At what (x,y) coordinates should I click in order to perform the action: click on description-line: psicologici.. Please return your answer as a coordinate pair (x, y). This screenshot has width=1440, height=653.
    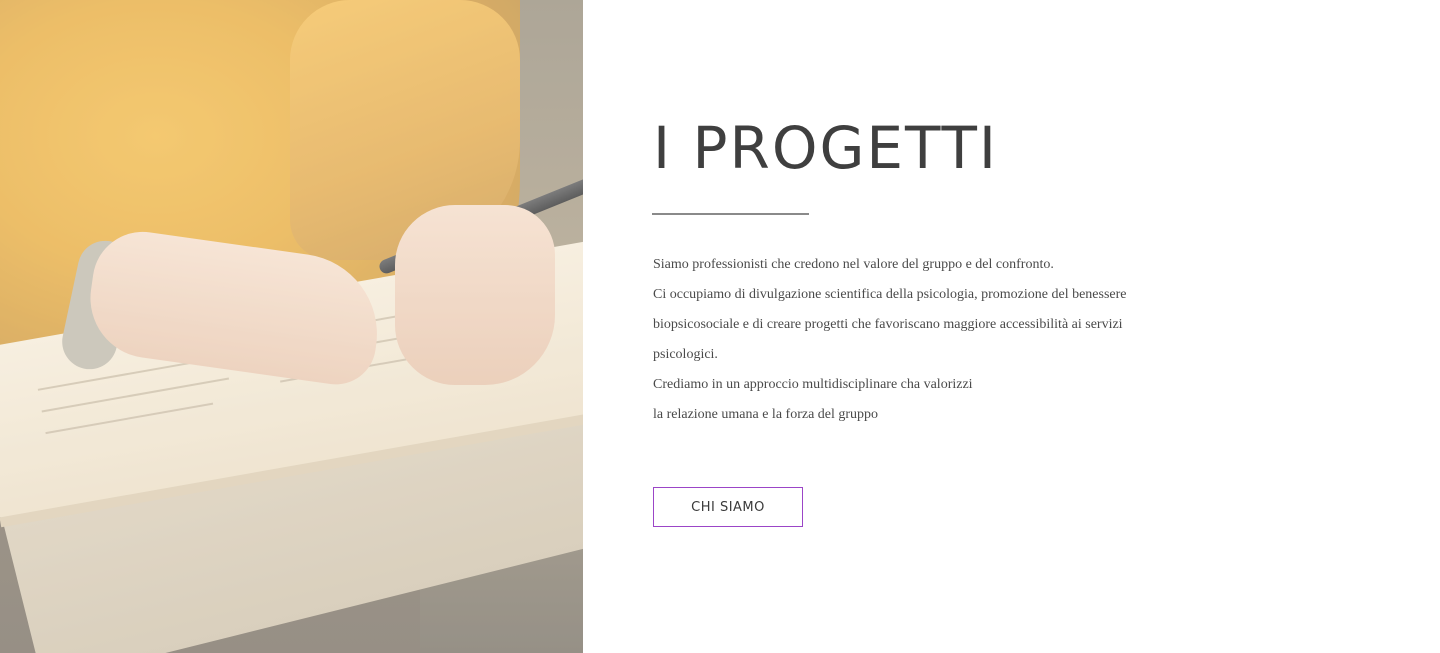
    Looking at the image, I should click on (685, 354).